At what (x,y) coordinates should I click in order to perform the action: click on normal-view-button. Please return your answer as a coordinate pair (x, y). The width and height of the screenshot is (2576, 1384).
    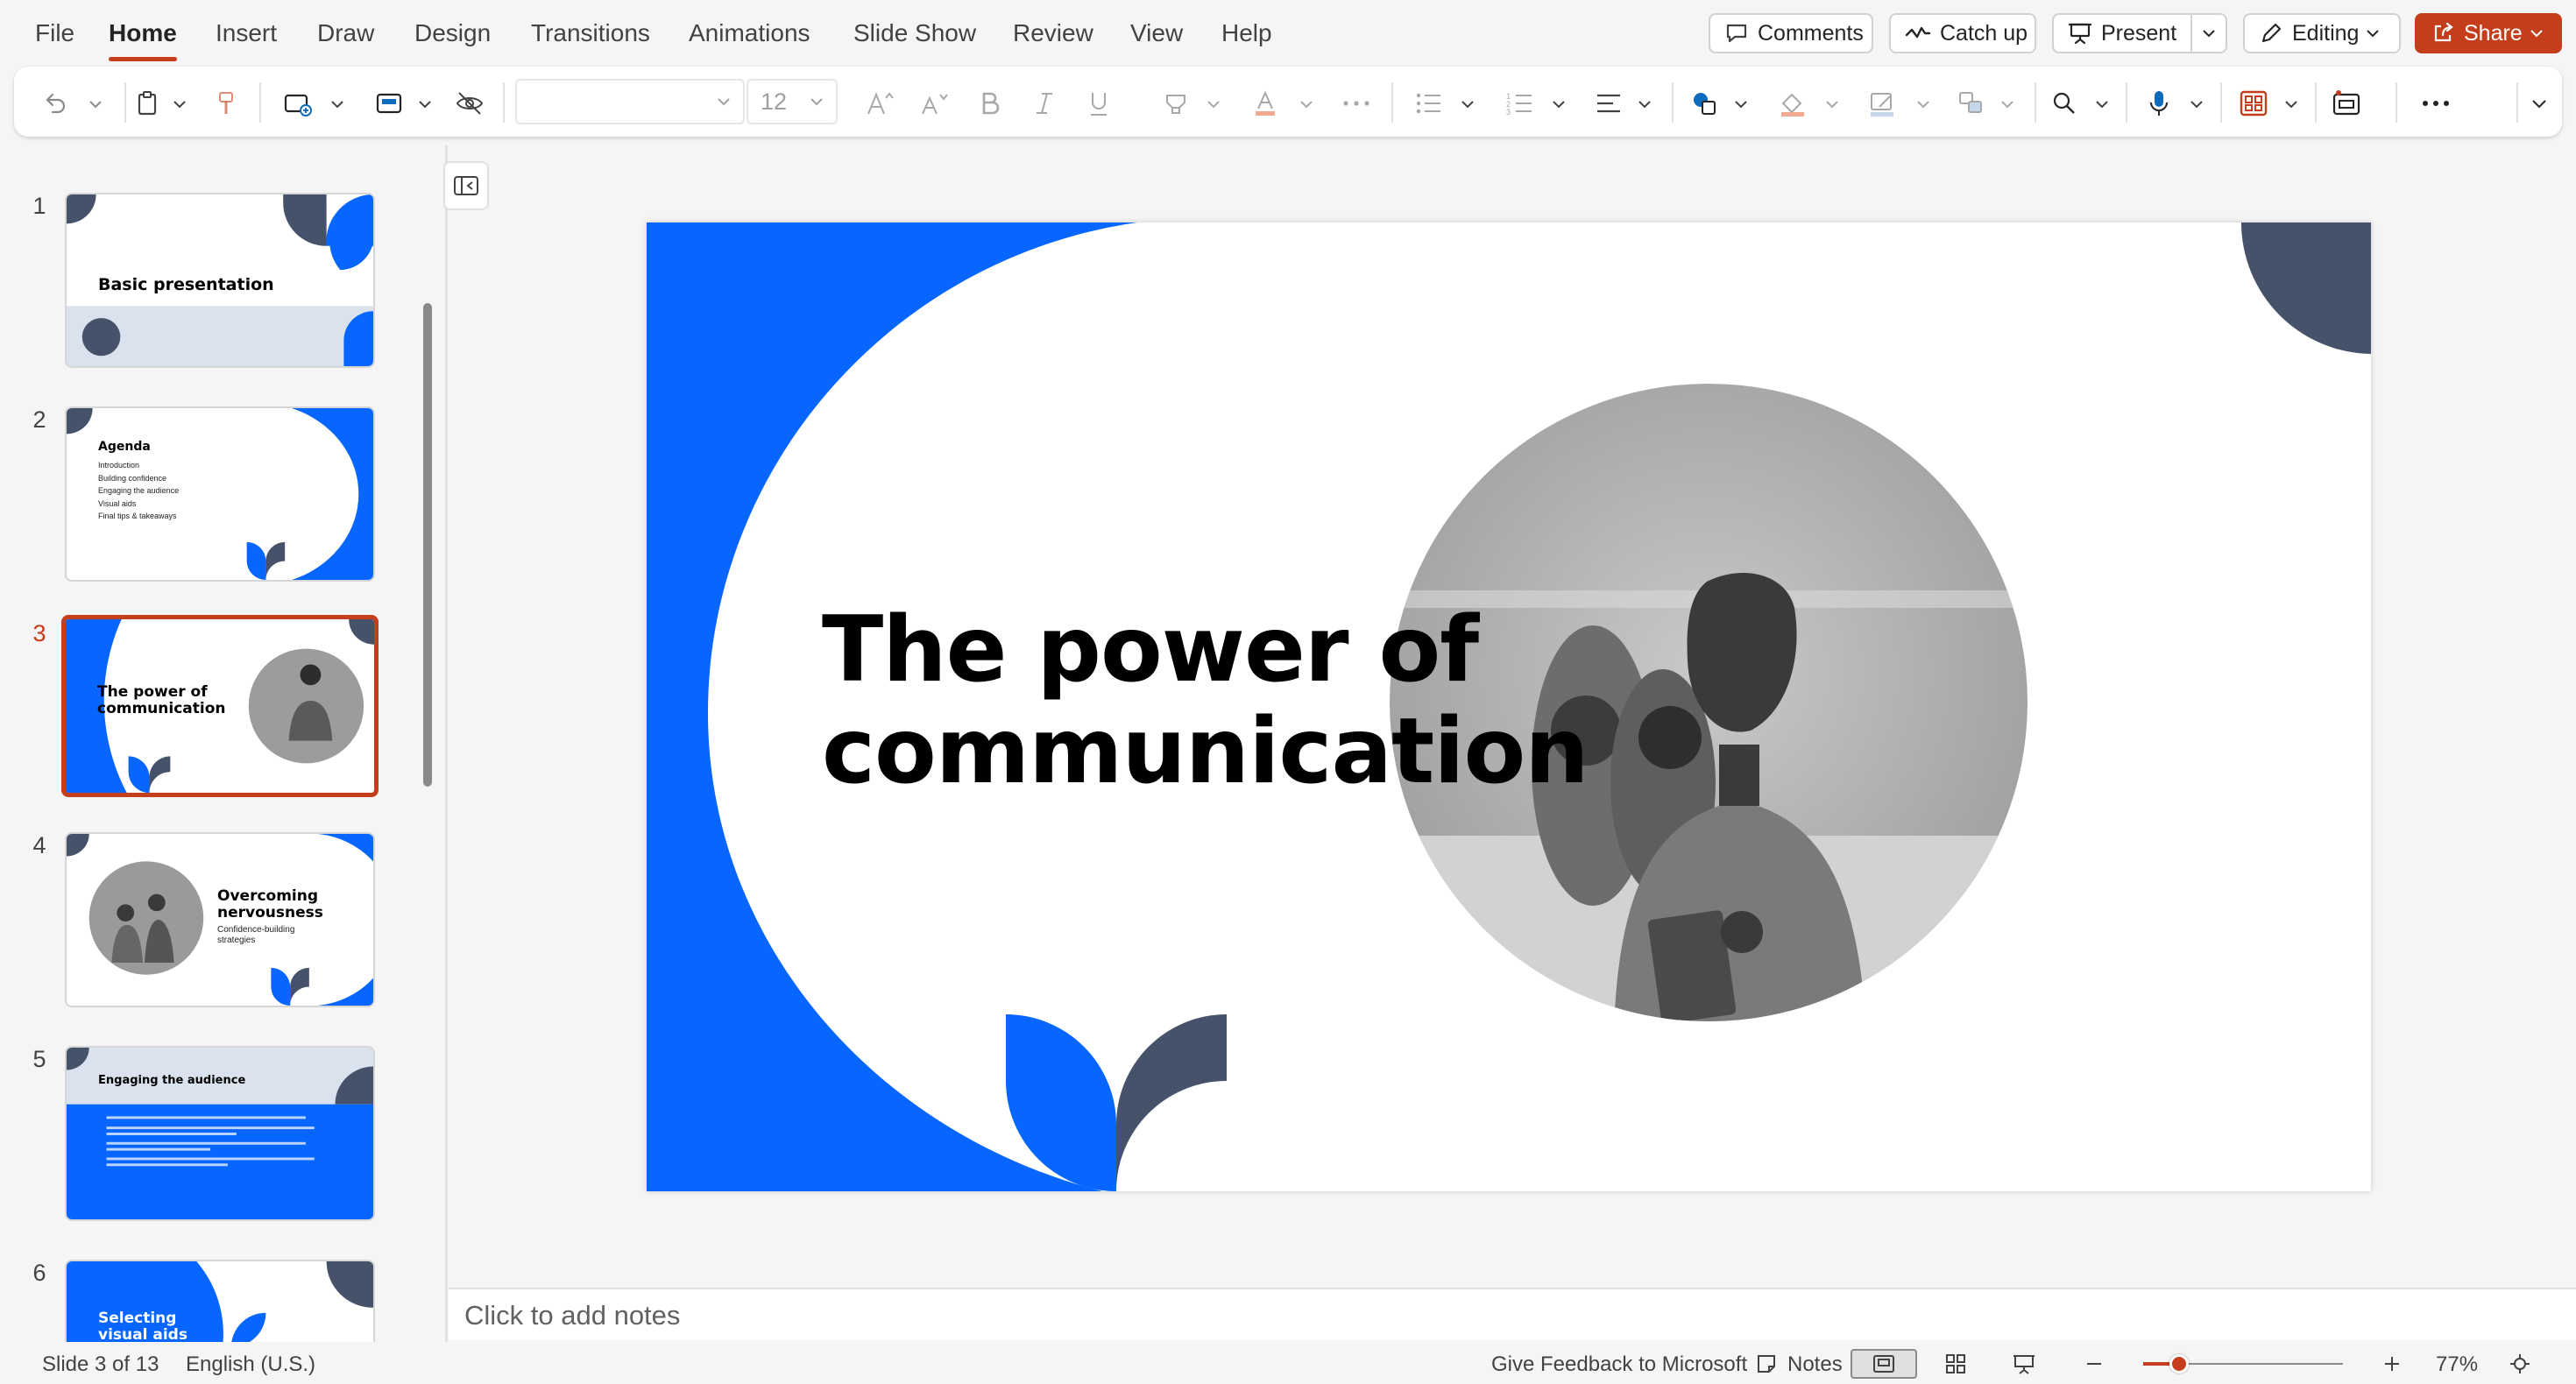
    Looking at the image, I should click on (1884, 1364).